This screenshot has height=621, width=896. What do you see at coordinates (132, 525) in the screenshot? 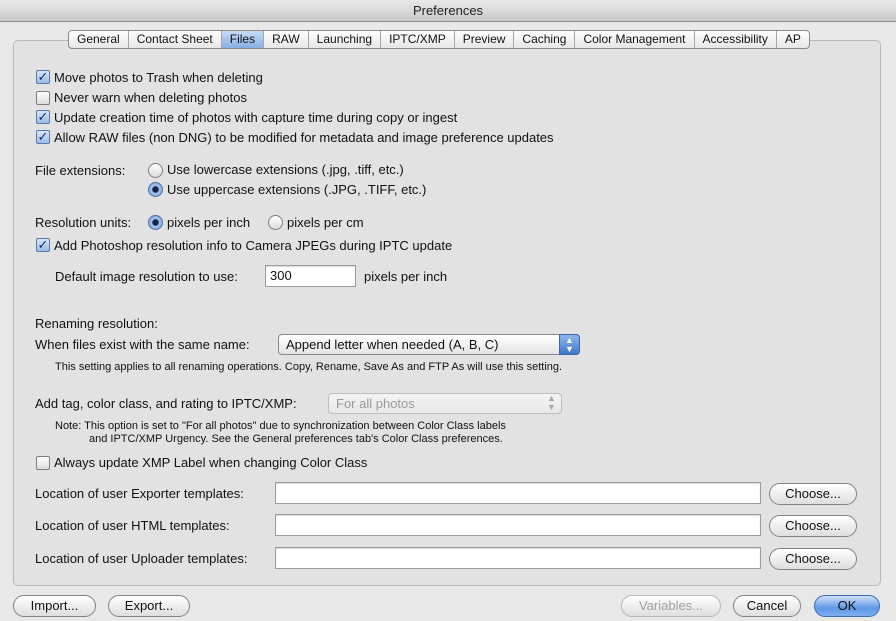
I see `html-templates-label: Location of user HTML templates:` at bounding box center [132, 525].